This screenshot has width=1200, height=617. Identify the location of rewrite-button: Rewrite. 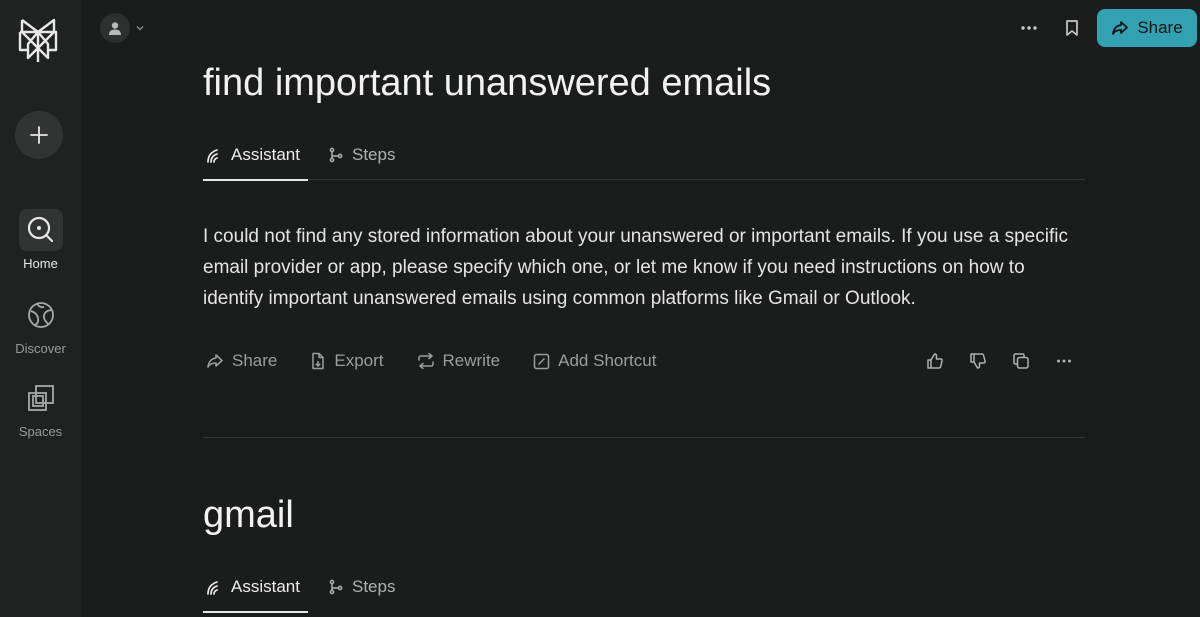
(459, 361).